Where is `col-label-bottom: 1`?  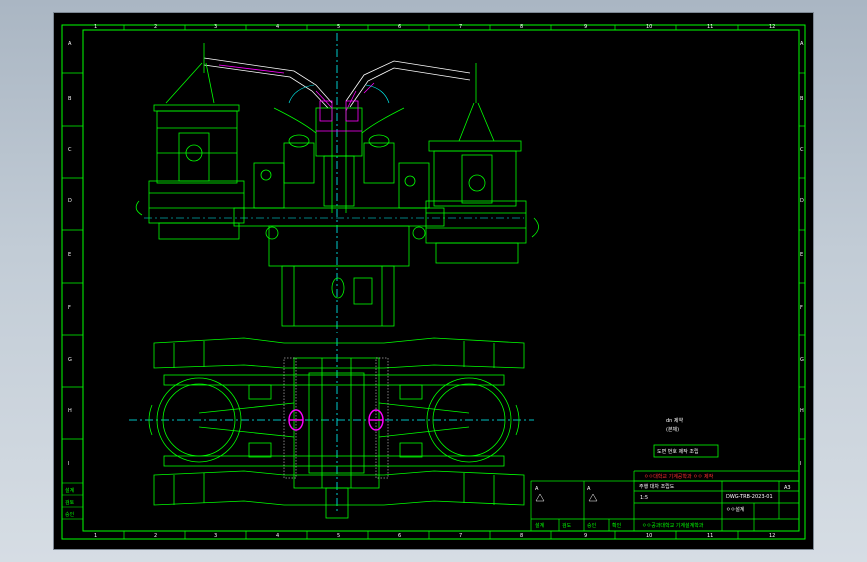 col-label-bottom: 1 is located at coordinates (95, 536).